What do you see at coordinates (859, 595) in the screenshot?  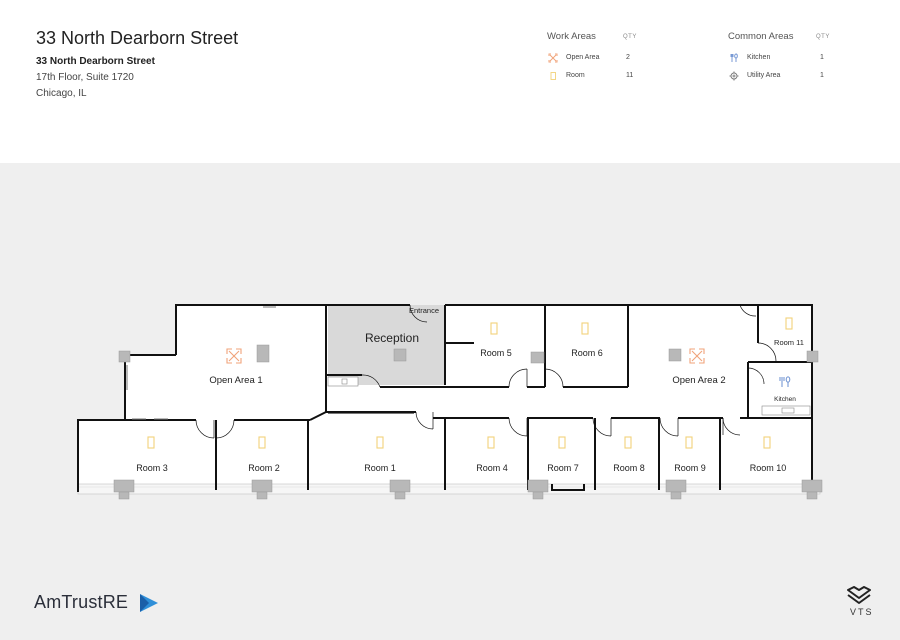 I see `vts-logo-icon` at bounding box center [859, 595].